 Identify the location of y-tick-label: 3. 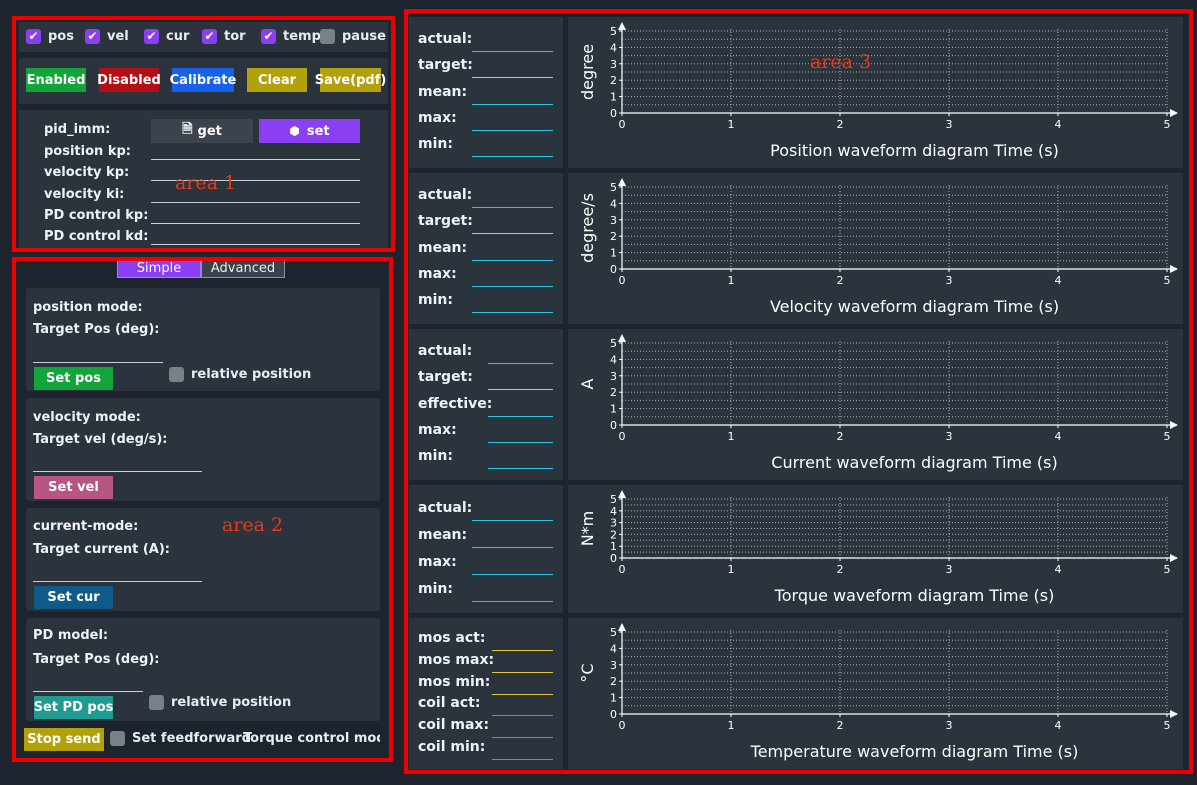
(613, 220).